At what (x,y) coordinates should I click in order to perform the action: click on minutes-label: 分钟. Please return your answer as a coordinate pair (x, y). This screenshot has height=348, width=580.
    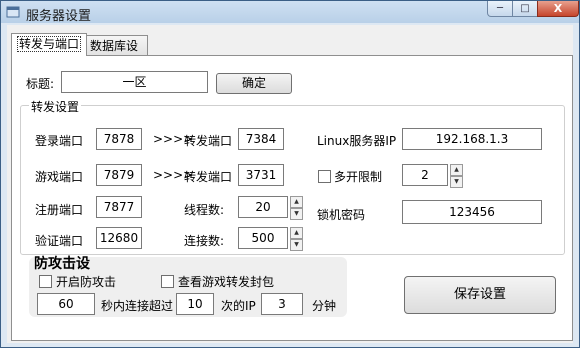
    Looking at the image, I should click on (324, 306).